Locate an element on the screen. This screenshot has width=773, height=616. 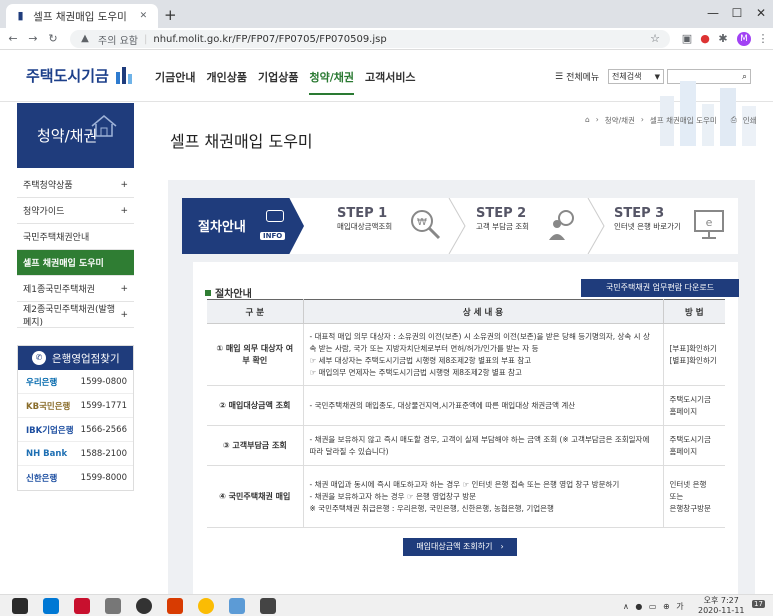
shield-extension-icon: ● is located at coordinates (705, 39).